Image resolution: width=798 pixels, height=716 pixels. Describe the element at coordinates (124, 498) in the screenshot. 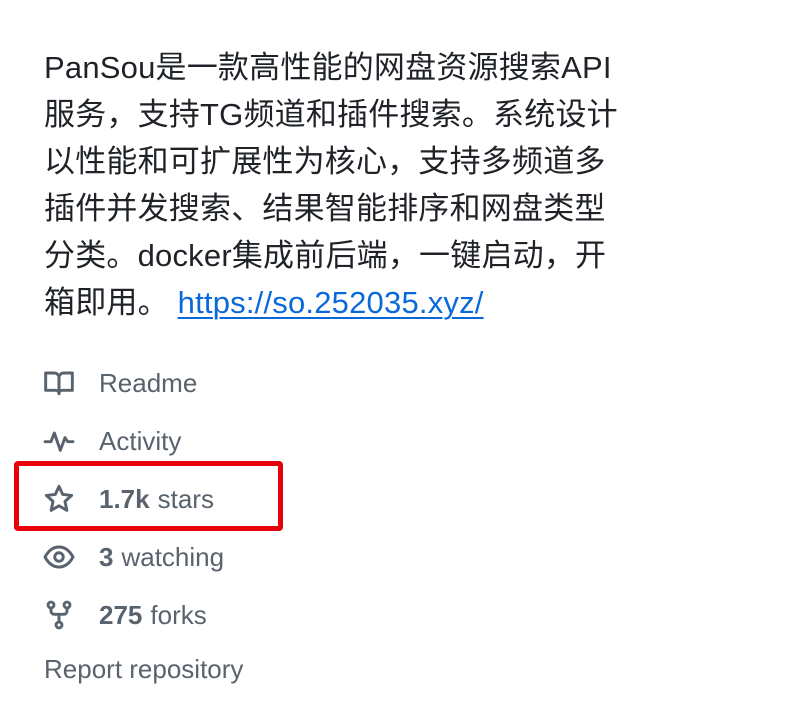

I see `stars-count: 1.7k` at that location.